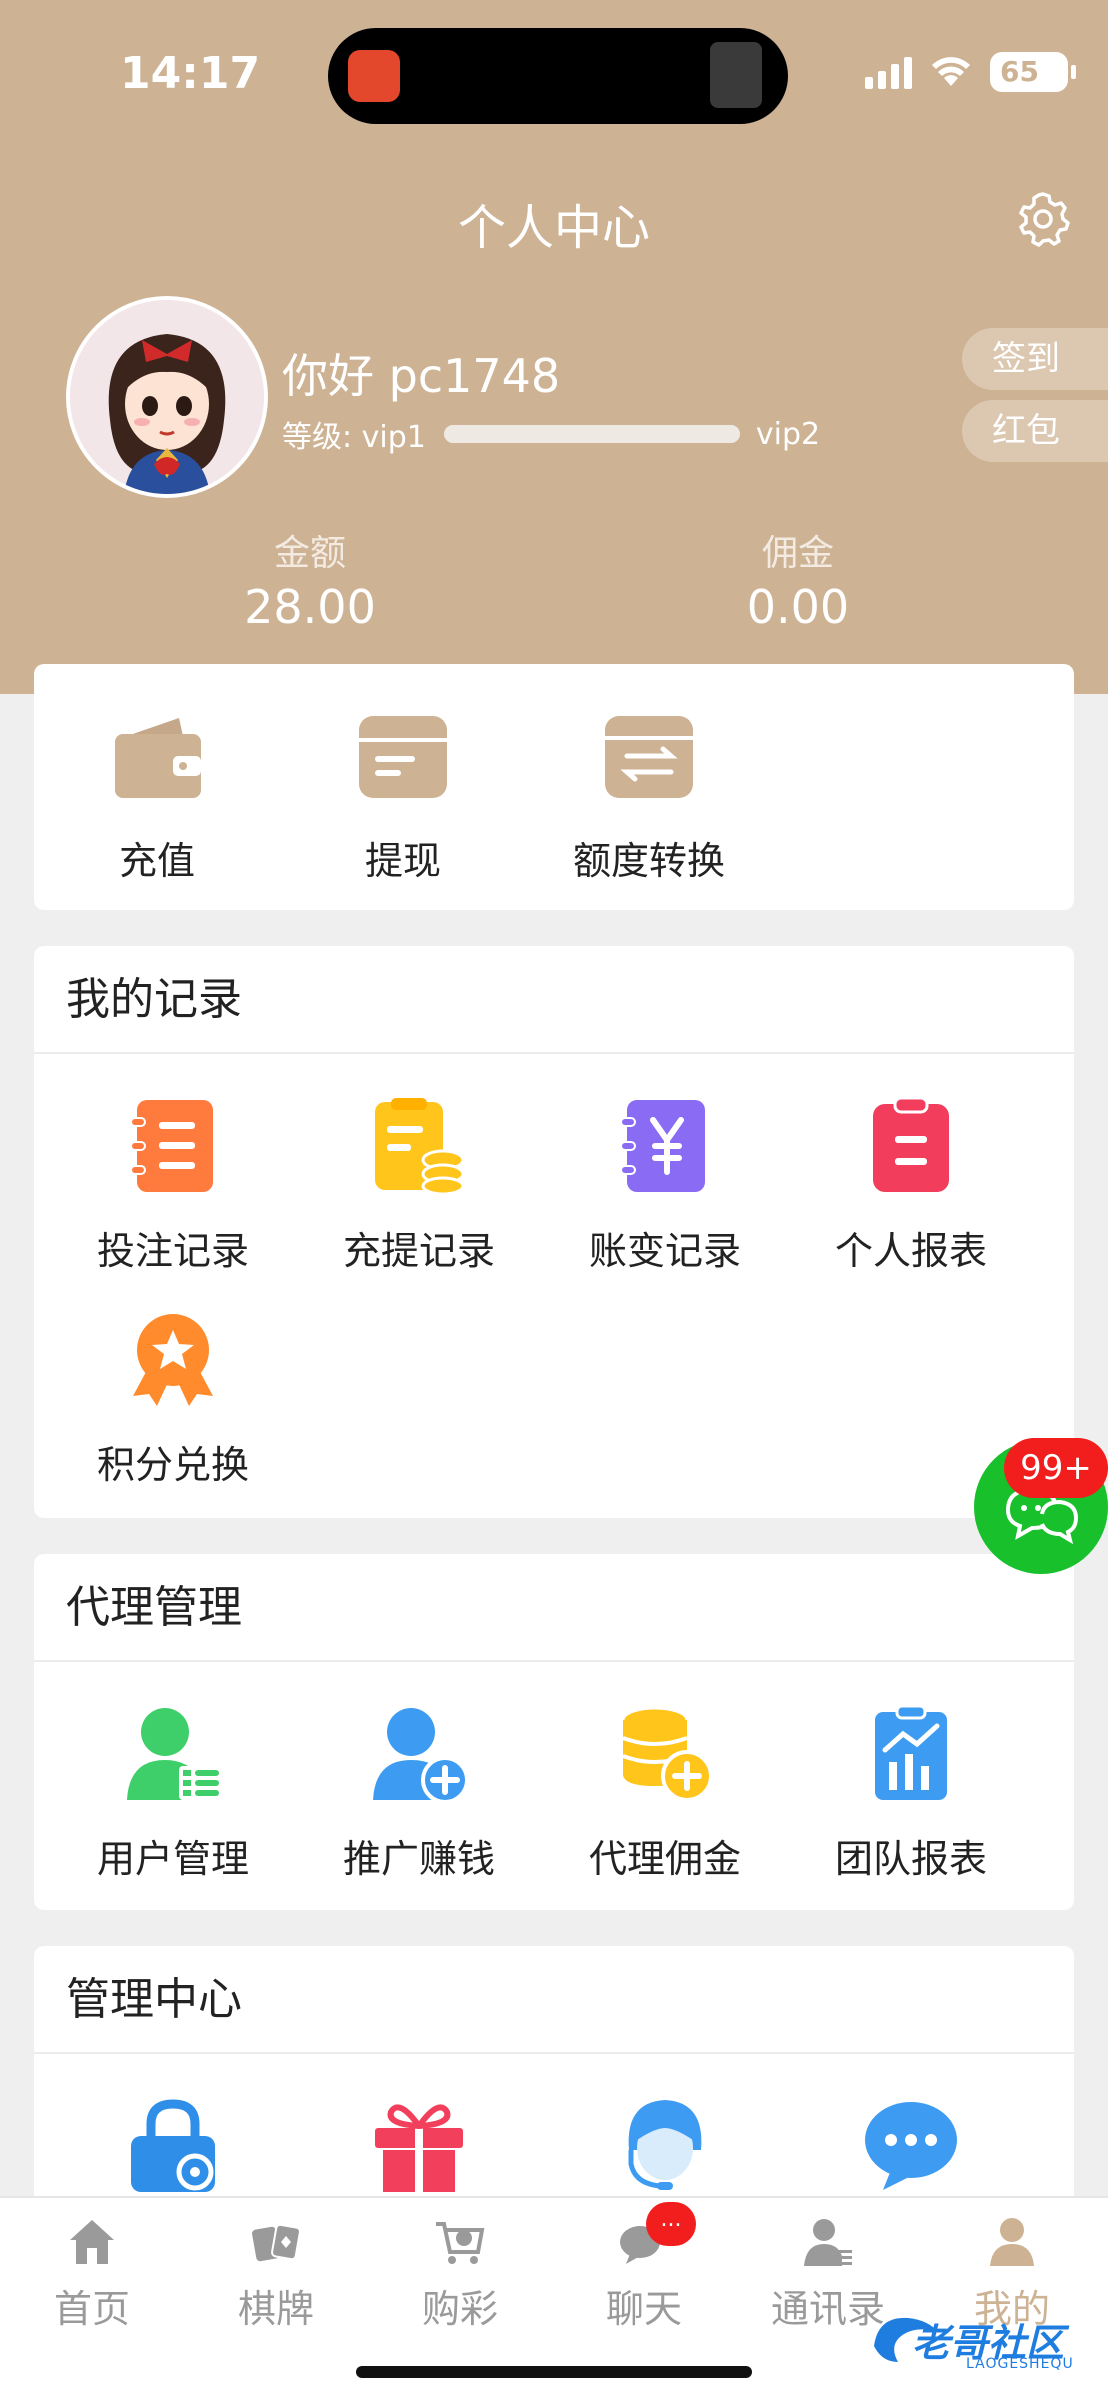  I want to click on cart-icon, so click(460, 2243).